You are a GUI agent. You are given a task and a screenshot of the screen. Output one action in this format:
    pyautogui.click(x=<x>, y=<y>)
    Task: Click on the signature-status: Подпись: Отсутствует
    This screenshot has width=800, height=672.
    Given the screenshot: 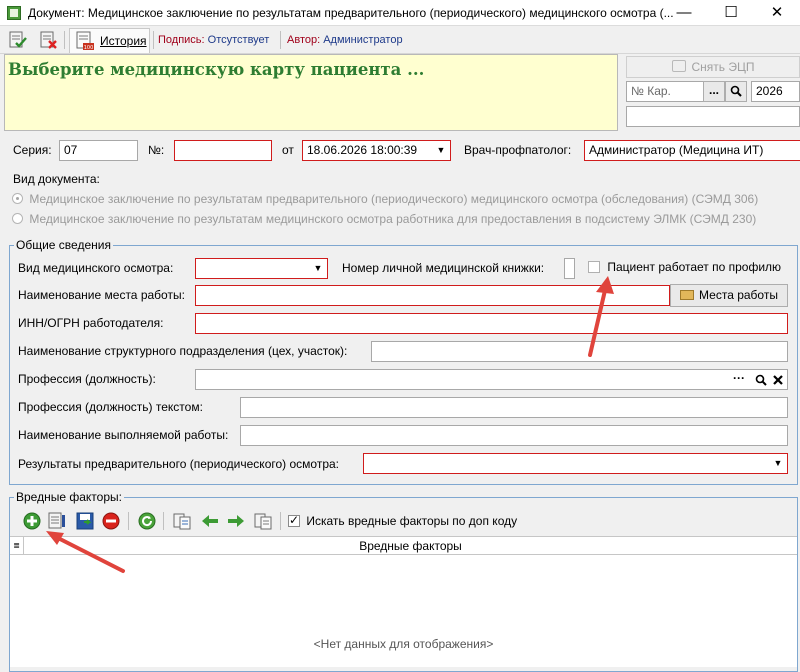 What is the action you would take?
    pyautogui.click(x=213, y=40)
    